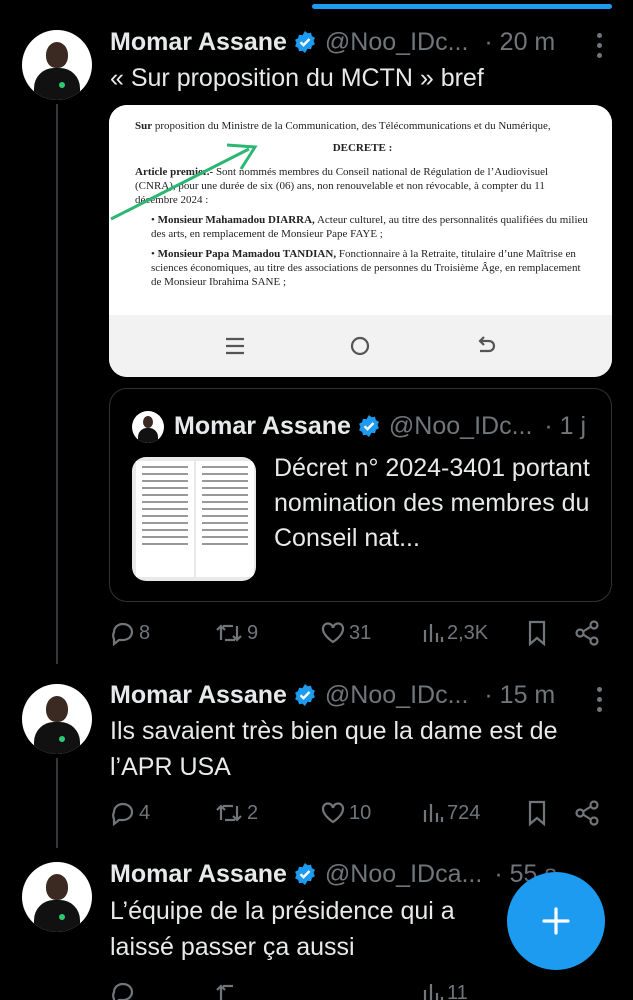 This screenshot has height=1000, width=633. I want to click on views-button: 2,3K, so click(455, 633).